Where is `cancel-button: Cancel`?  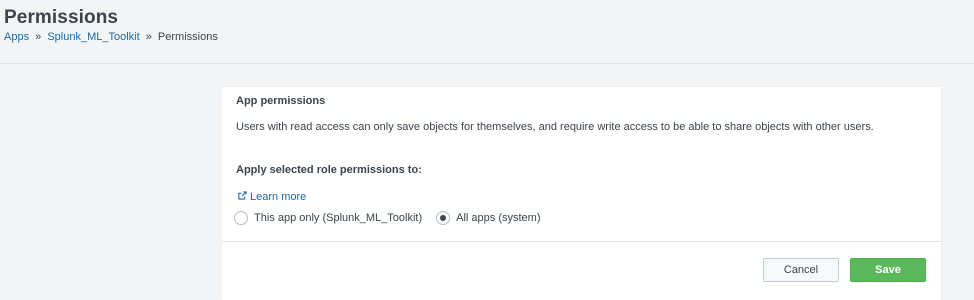
cancel-button: Cancel is located at coordinates (801, 270).